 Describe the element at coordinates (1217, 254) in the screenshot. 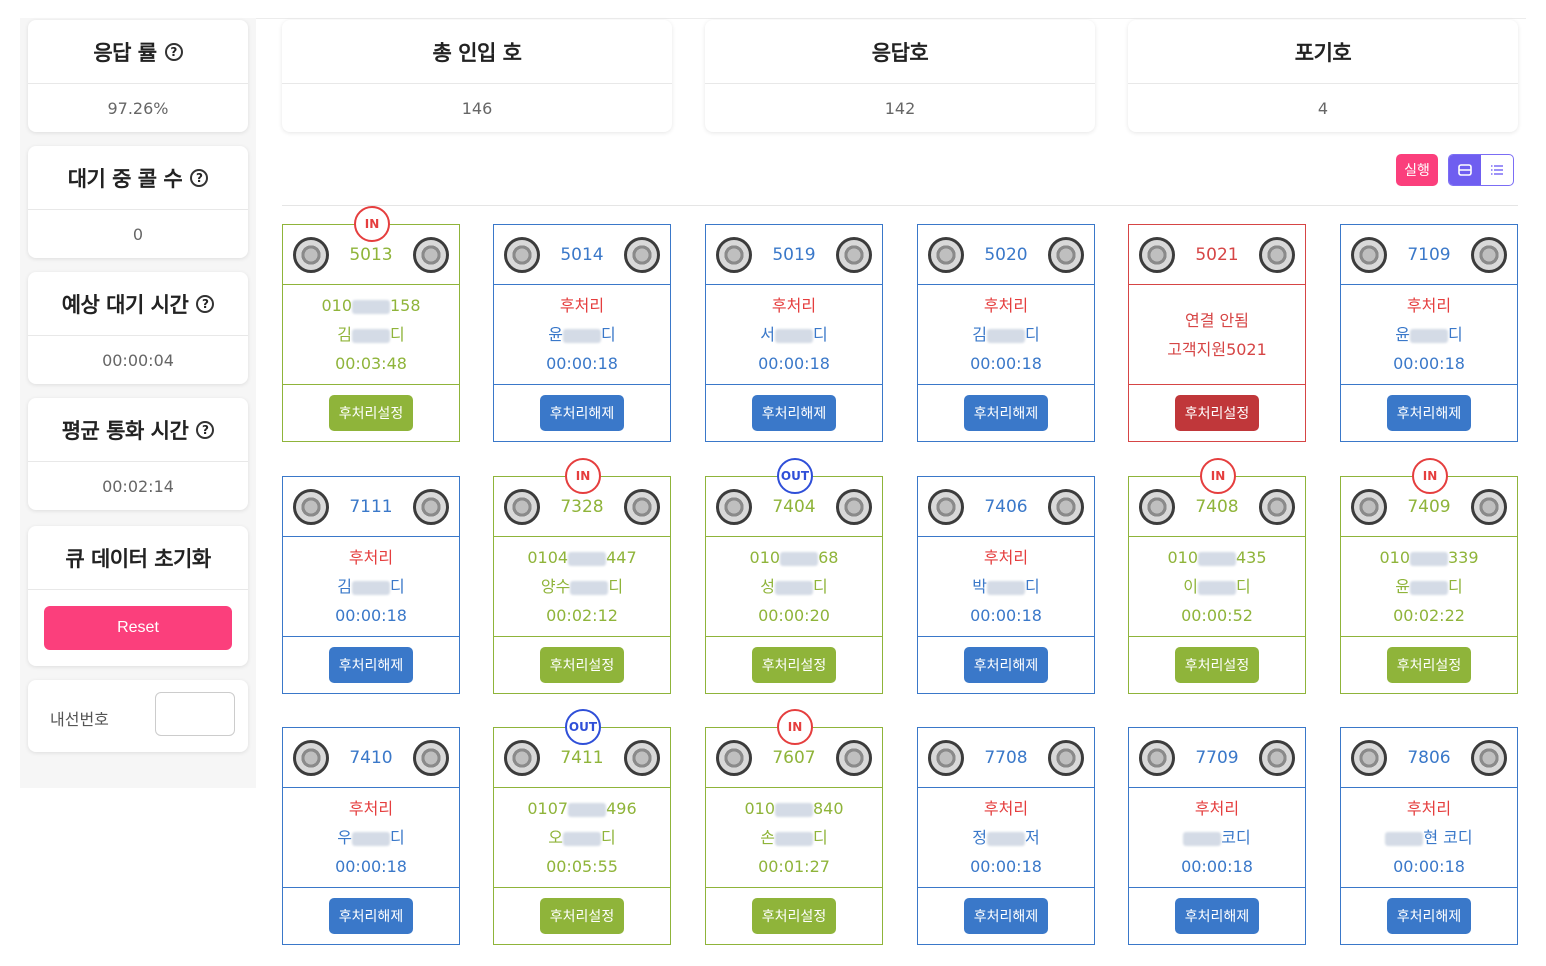

I see `extension-number: 5021` at that location.